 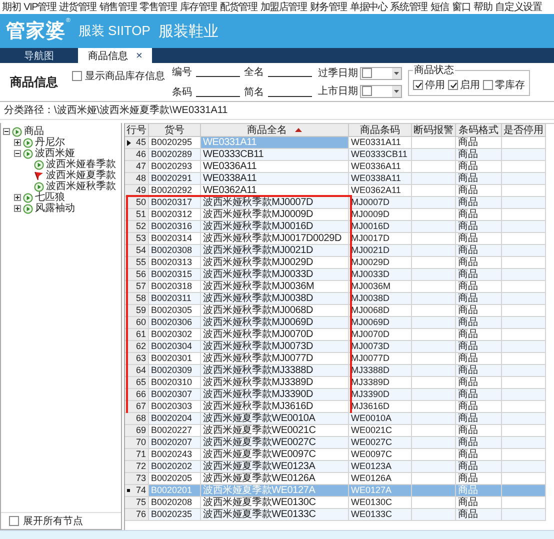 I want to click on menu-item: 加盟店管理, so click(x=283, y=7).